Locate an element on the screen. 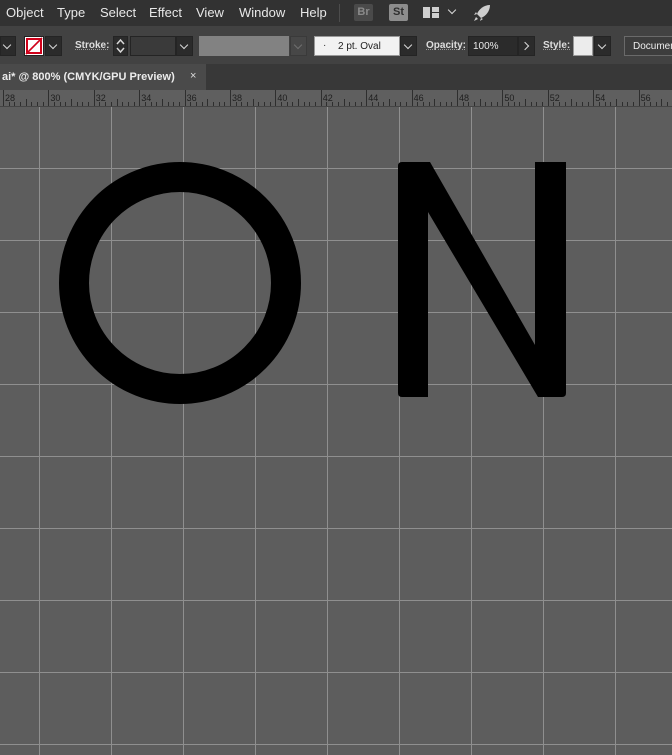  brush-dropdown is located at coordinates (408, 46).